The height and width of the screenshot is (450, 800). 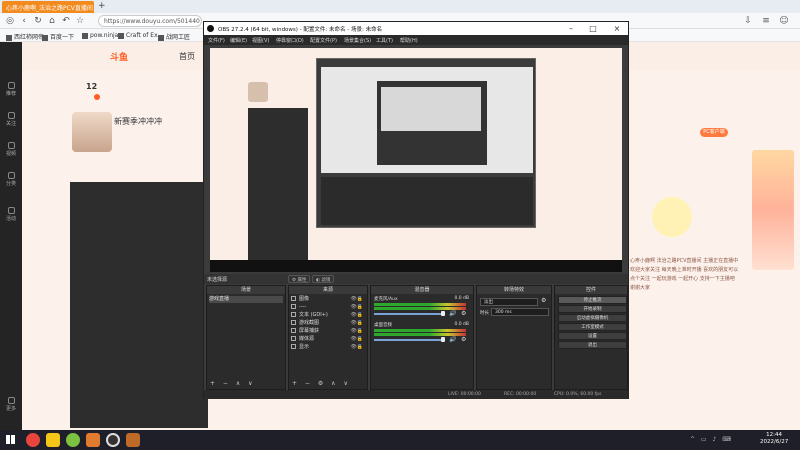 I want to click on streamer-avatar, so click(x=92, y=132).